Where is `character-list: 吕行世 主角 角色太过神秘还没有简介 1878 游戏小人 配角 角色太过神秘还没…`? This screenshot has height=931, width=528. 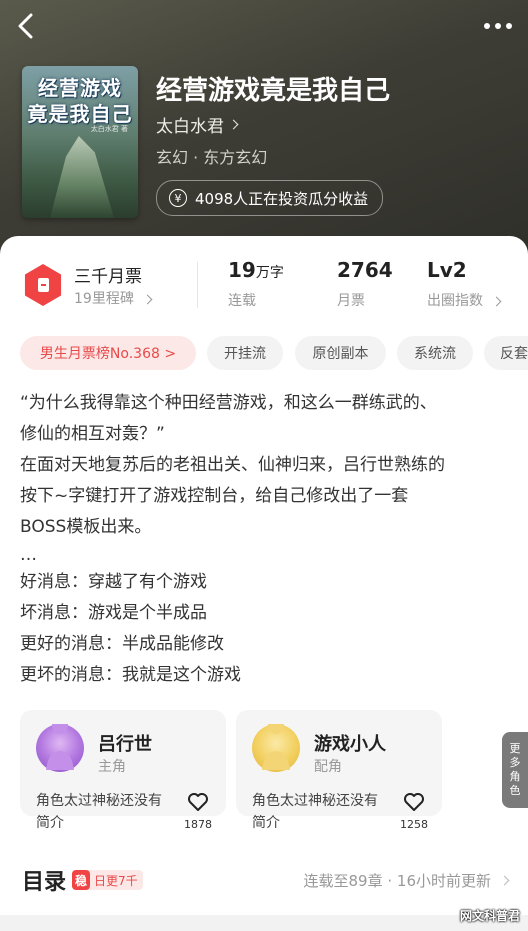
character-list: 吕行世 主角 角色太过神秘还没有简介 1878 游戏小人 配角 角色太过神秘还没… is located at coordinates (274, 770).